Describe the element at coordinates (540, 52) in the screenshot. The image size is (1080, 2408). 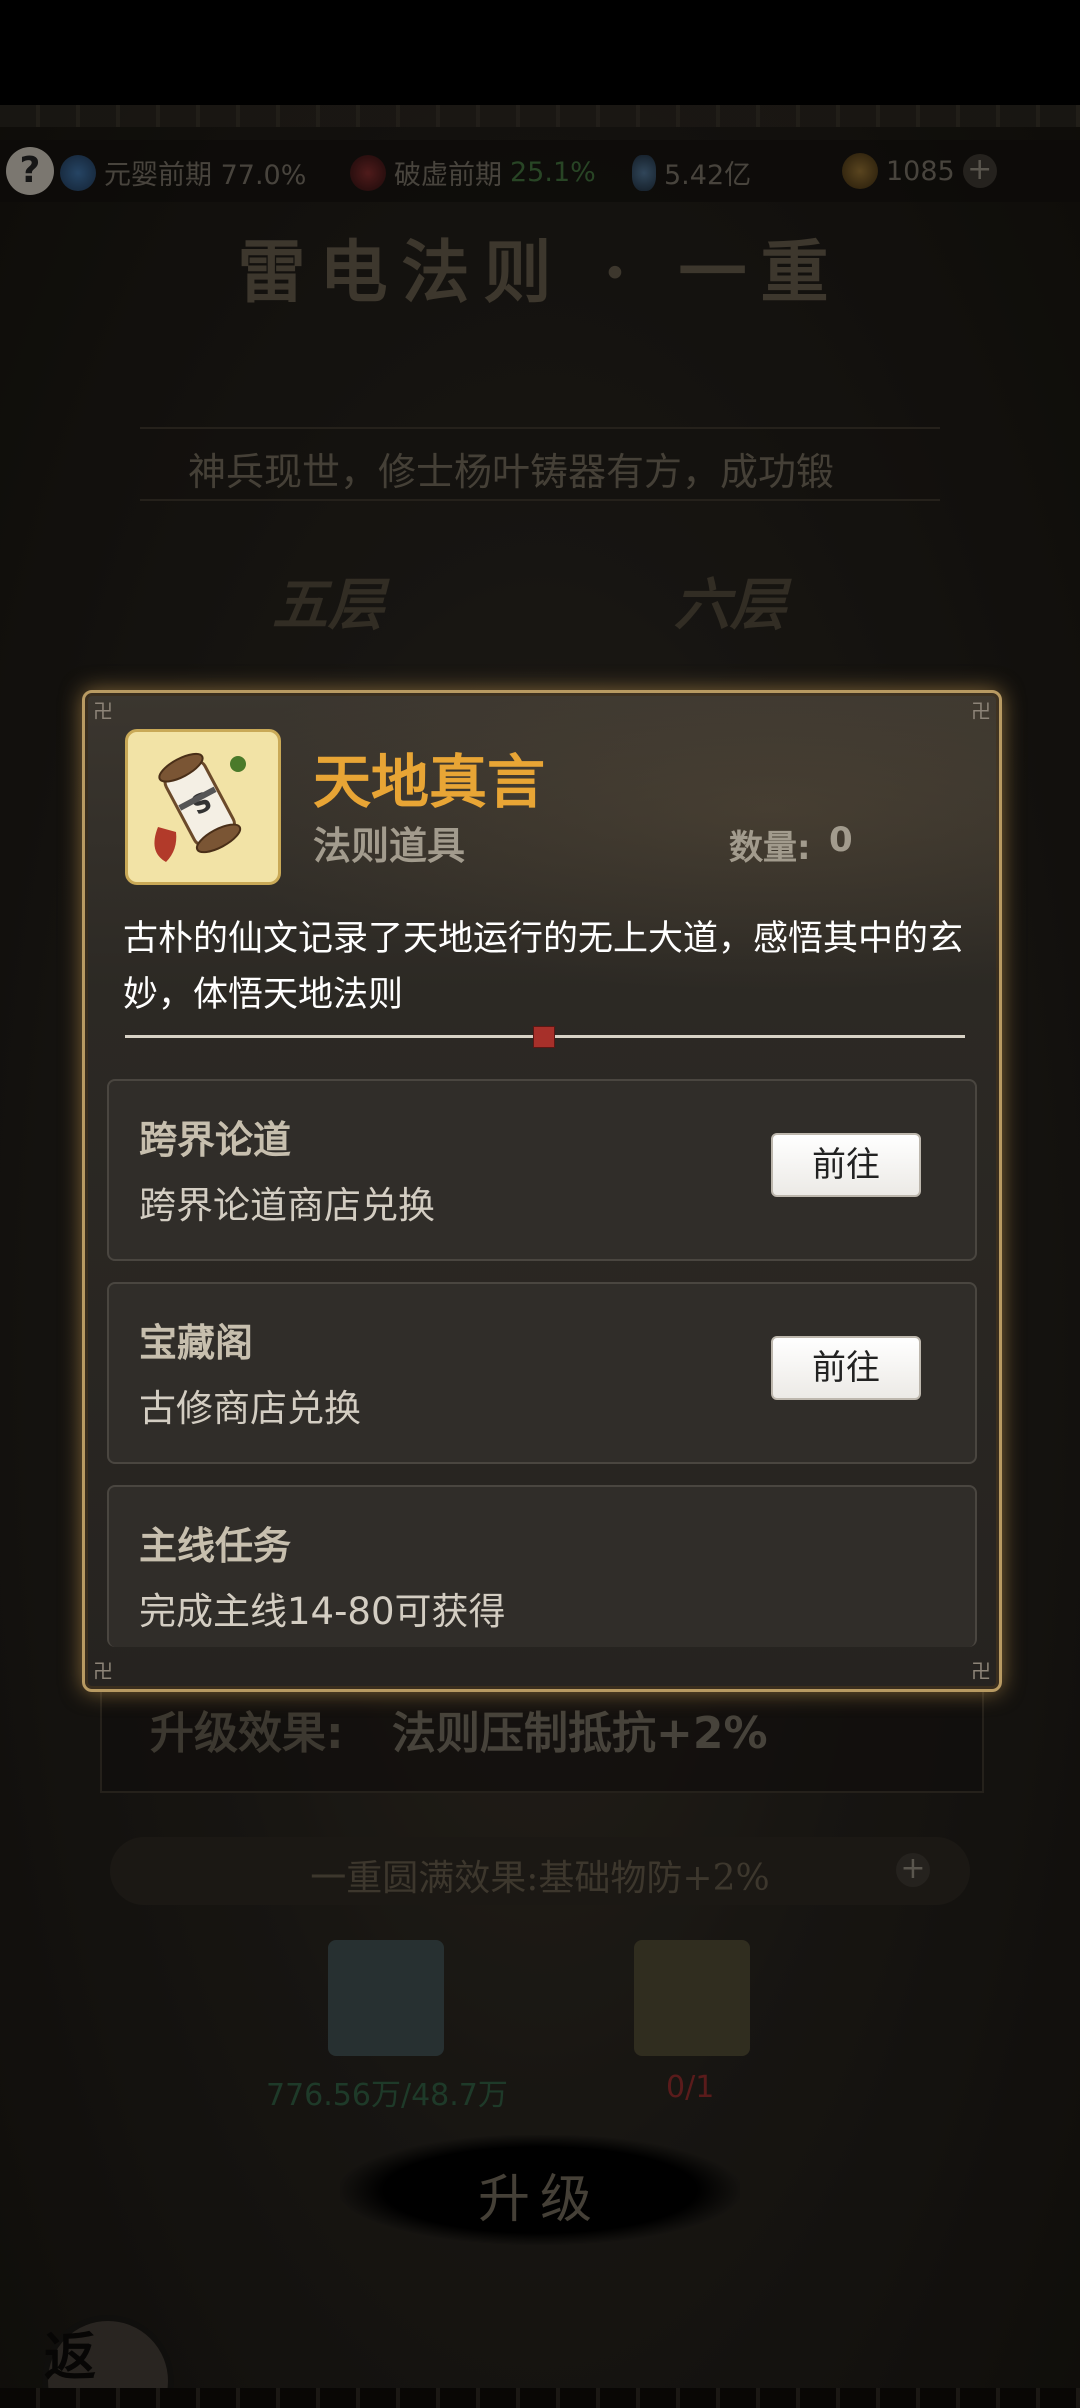
I see `status-bar` at that location.